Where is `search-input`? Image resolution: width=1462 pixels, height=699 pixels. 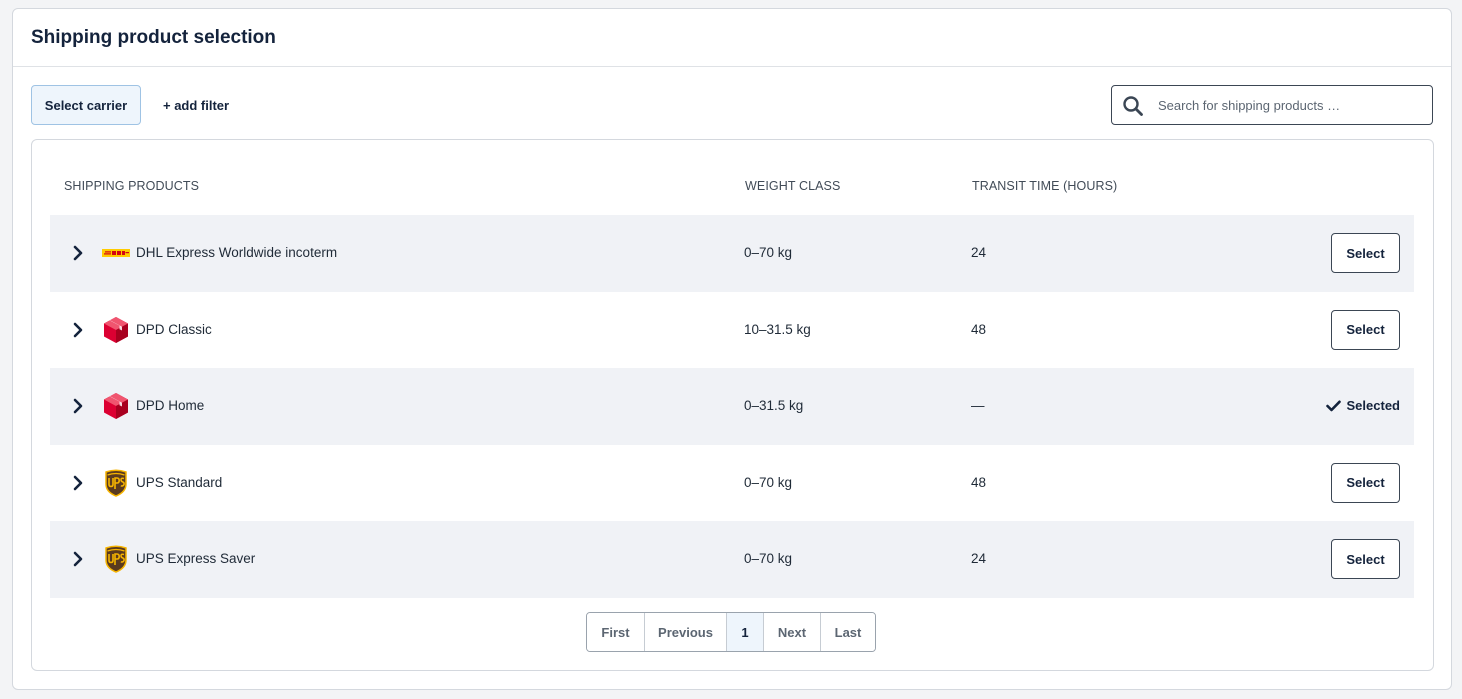
search-input is located at coordinates (1292, 105).